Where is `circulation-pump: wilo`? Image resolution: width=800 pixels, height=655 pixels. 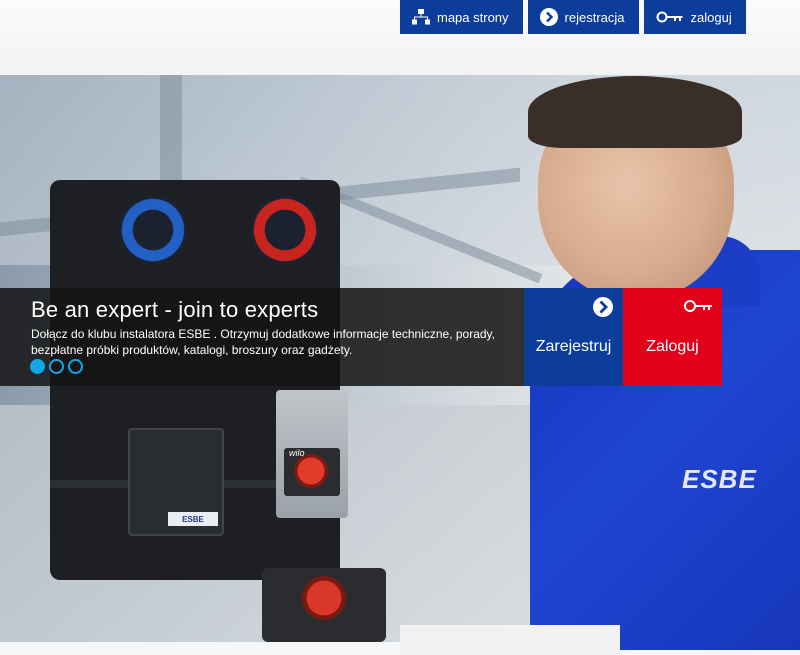 circulation-pump: wilo is located at coordinates (312, 454).